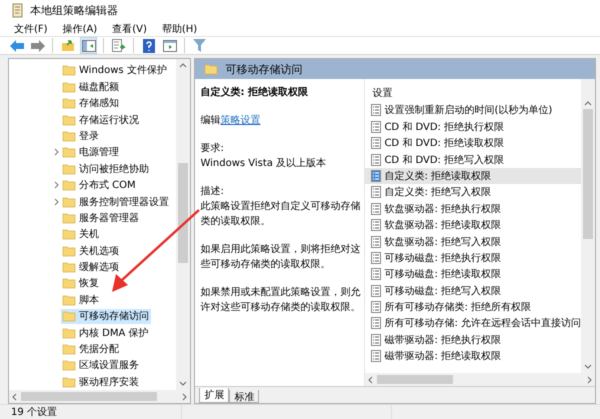 The image size is (600, 419). Describe the element at coordinates (109, 365) in the screenshot. I see `tree-item-label: 区域设置服务` at that location.